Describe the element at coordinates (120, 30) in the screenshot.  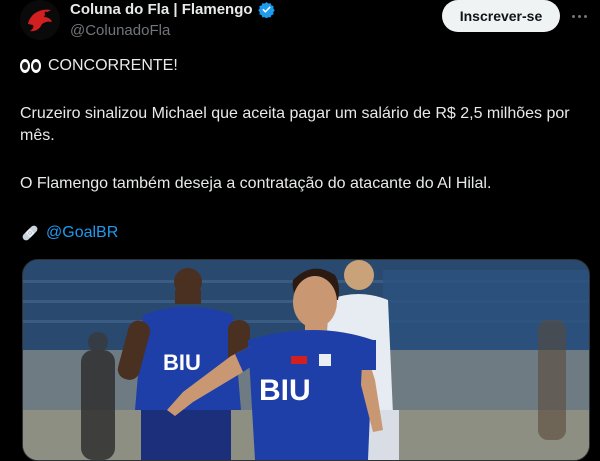
I see `author-handle: @ColunadoFla` at that location.